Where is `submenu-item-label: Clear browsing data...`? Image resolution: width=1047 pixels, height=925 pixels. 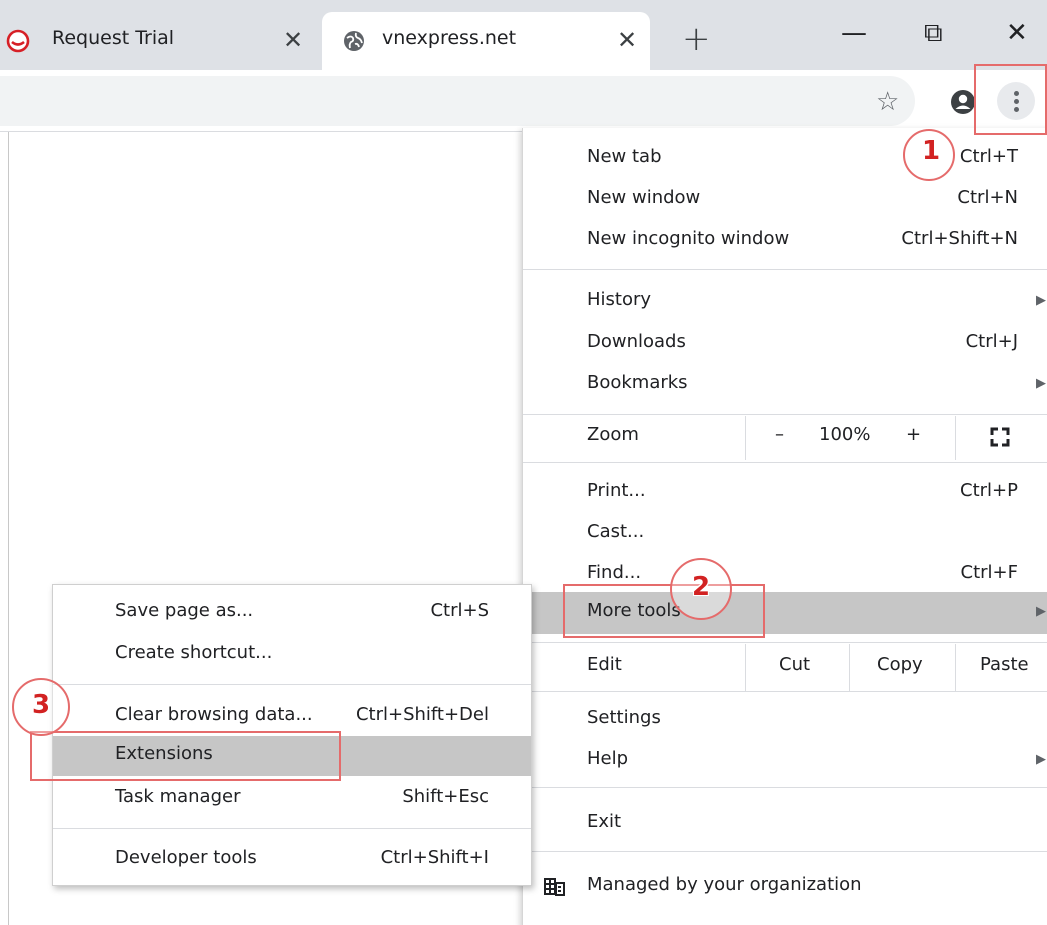 submenu-item-label: Clear browsing data... is located at coordinates (214, 714).